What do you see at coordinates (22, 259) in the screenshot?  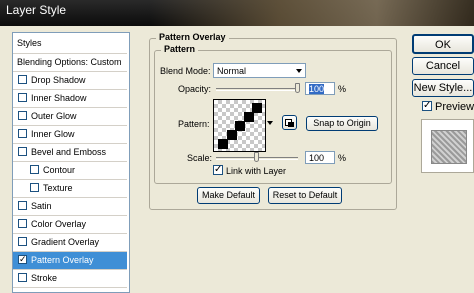 I see `sidebar-item-checkbox: ✓` at bounding box center [22, 259].